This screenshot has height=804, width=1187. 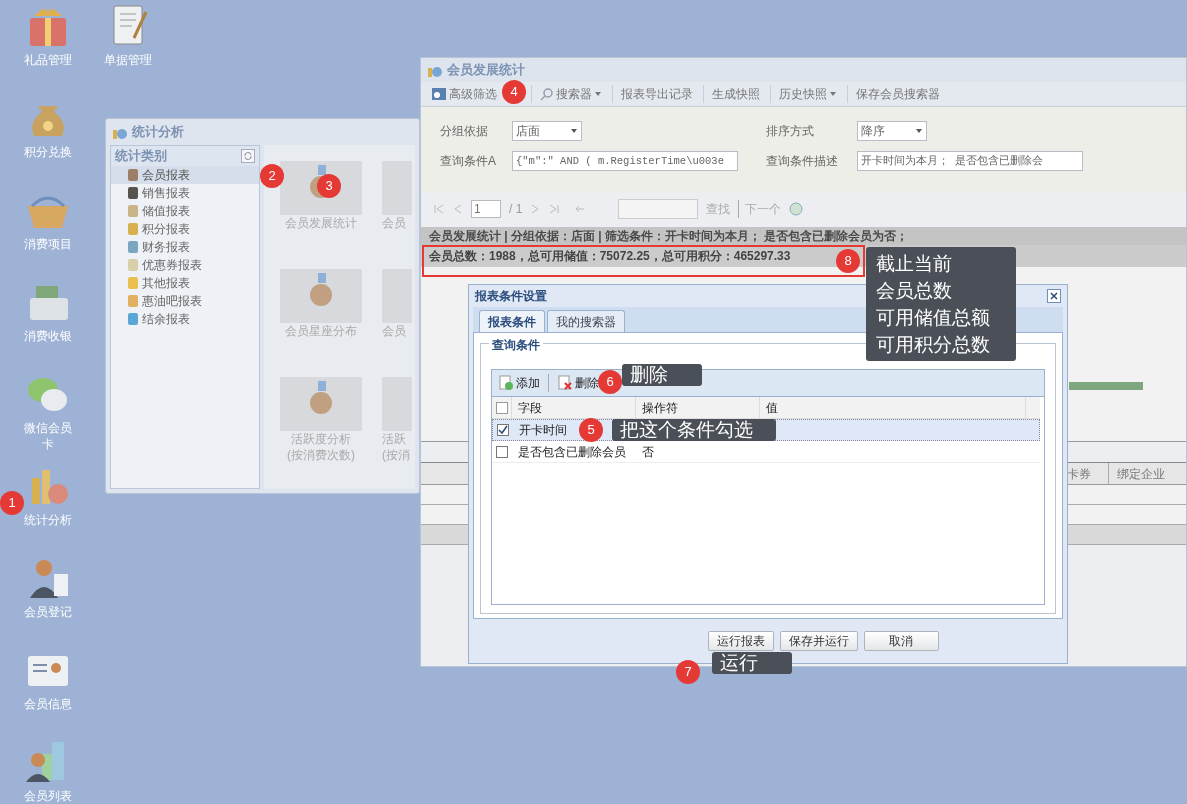 I want to click on report-summary: 会员总数：1988，总可用储值：75072.25，总可用积分：465297.33, so click(x=610, y=256).